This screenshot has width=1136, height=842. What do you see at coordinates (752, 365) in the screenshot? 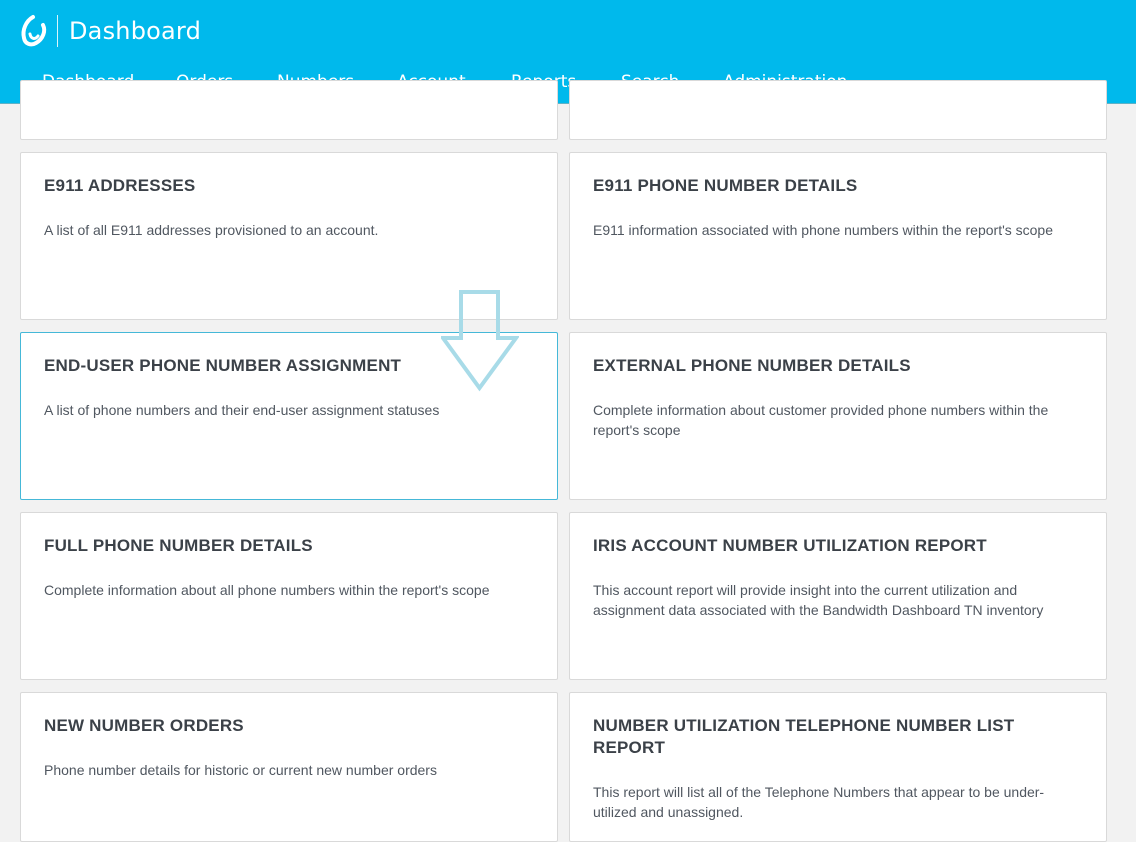
I see `report-title: EXTERNAL PHONE NUMBER DETAILS` at bounding box center [752, 365].